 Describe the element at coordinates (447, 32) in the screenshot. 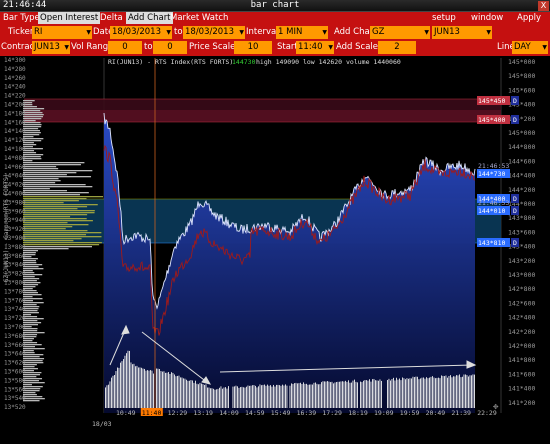

I see `add-chart-contract-value: JUN13` at that location.